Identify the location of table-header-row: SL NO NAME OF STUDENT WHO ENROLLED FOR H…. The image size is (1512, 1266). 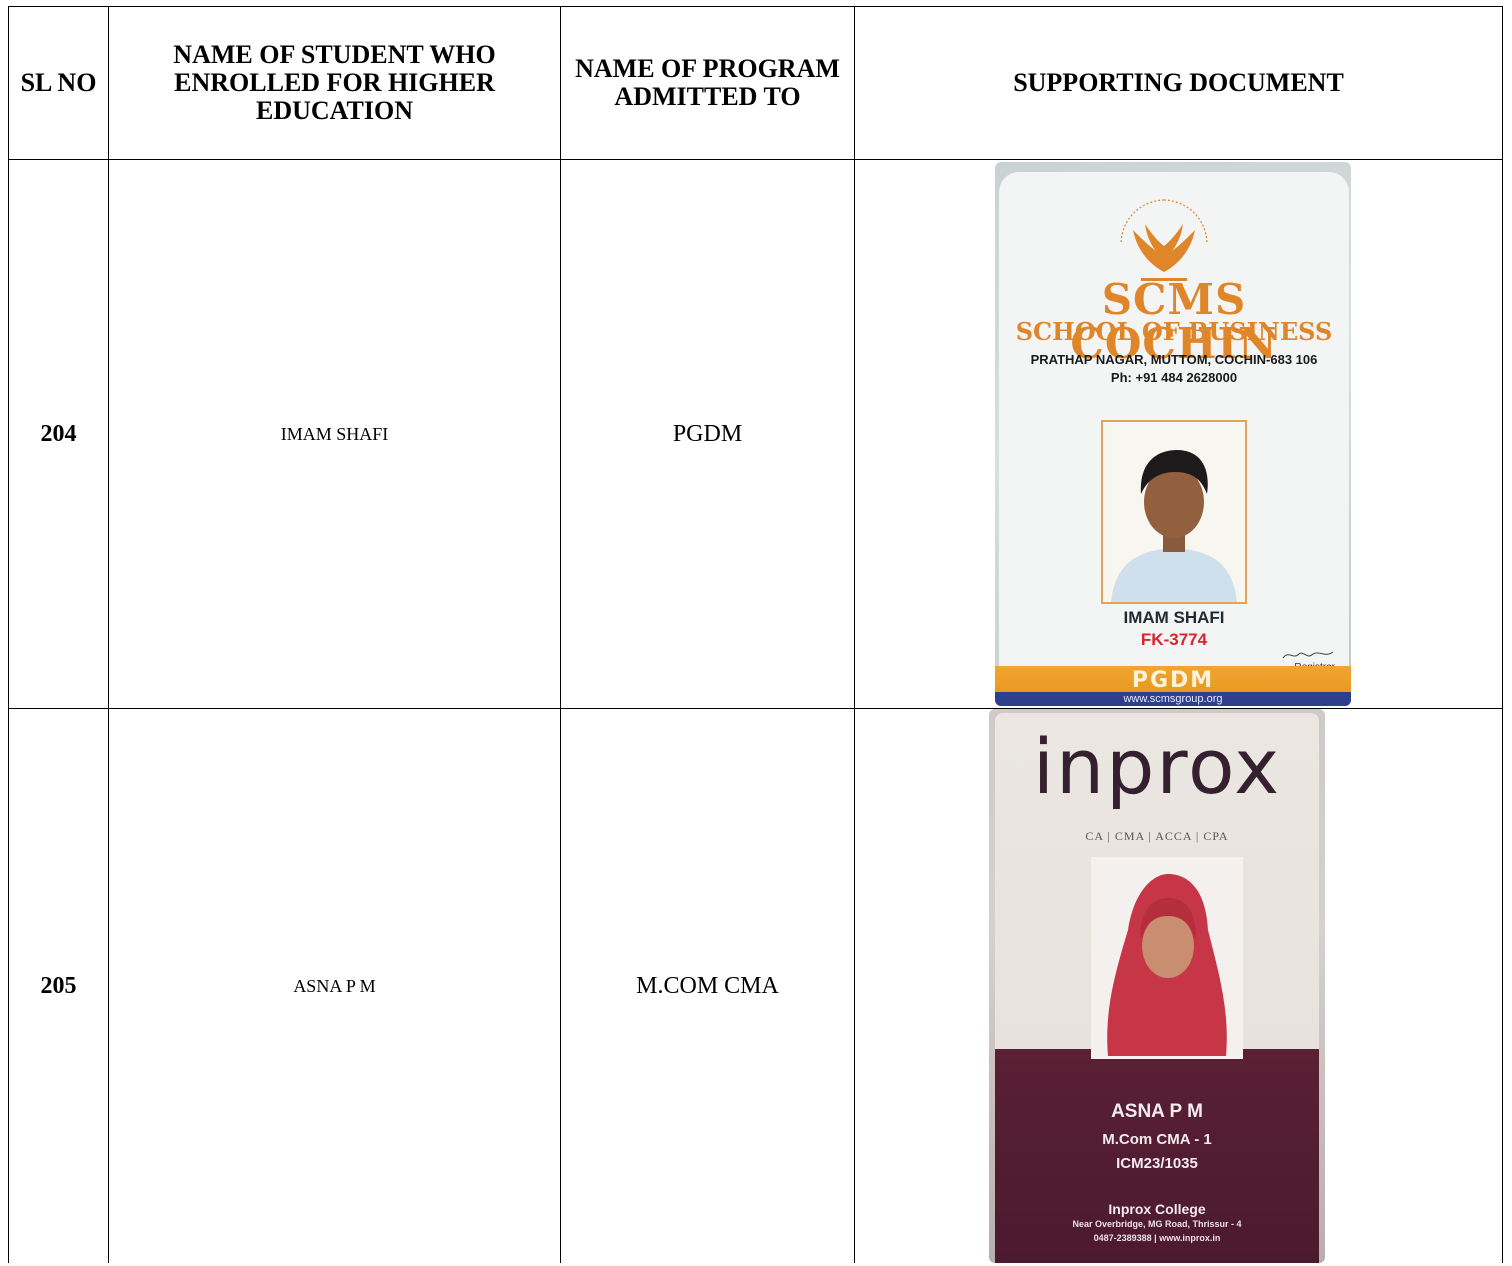
(755, 83).